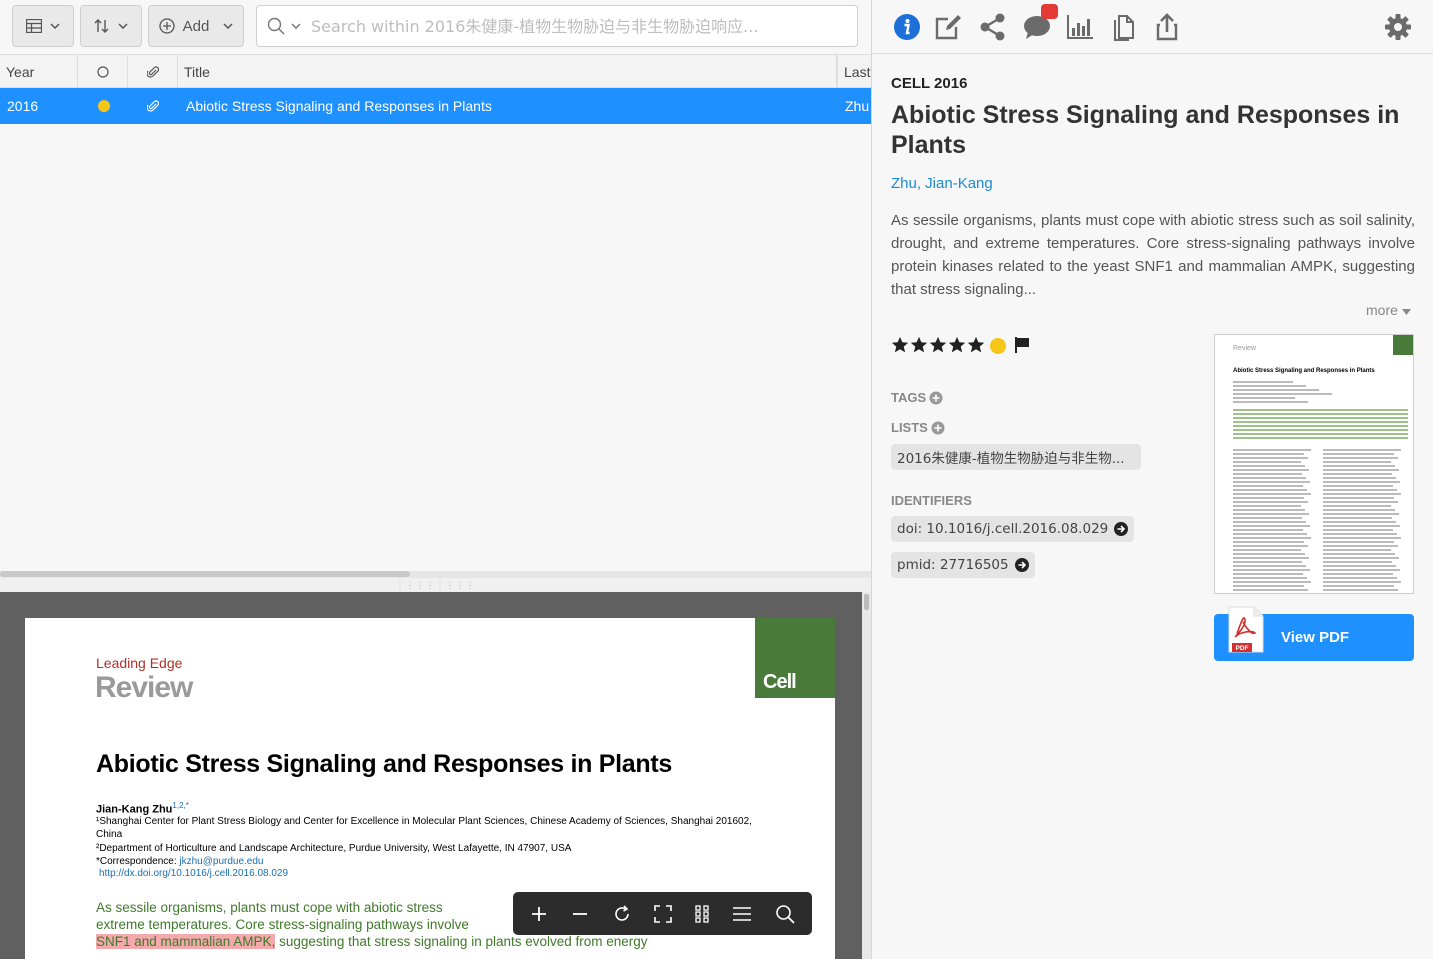 This screenshot has height=959, width=1433. What do you see at coordinates (938, 428) in the screenshot?
I see `add-list-icon` at bounding box center [938, 428].